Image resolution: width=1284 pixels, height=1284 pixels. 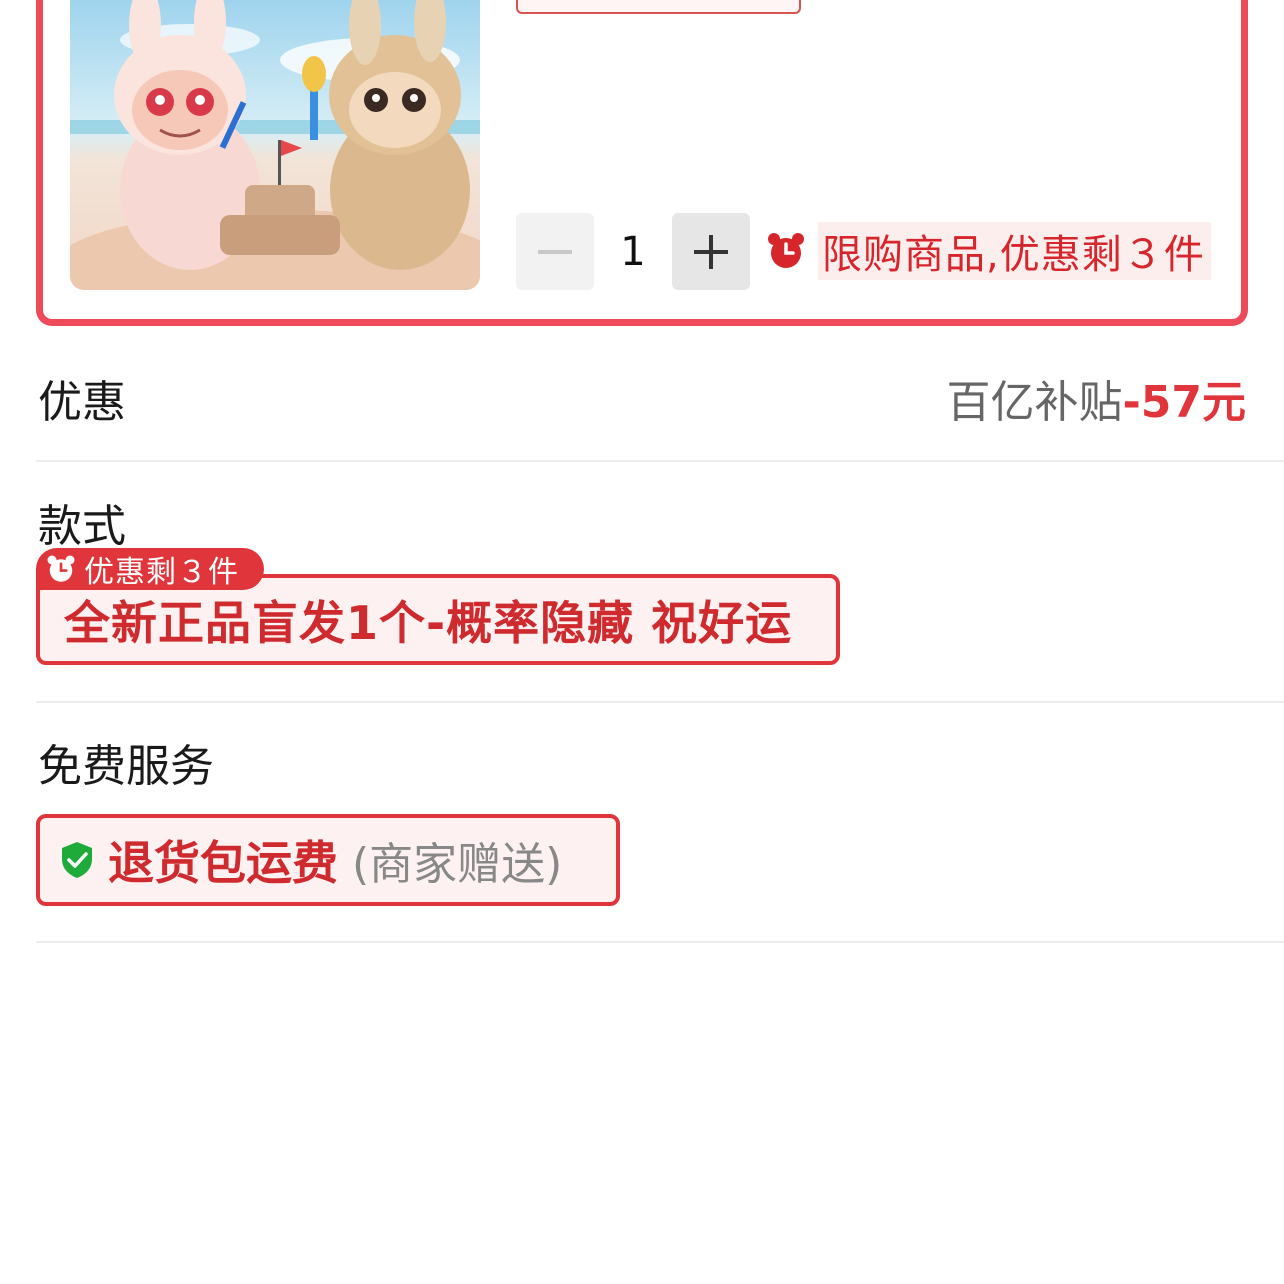 What do you see at coordinates (82, 526) in the screenshot?
I see `style-label: 款式` at bounding box center [82, 526].